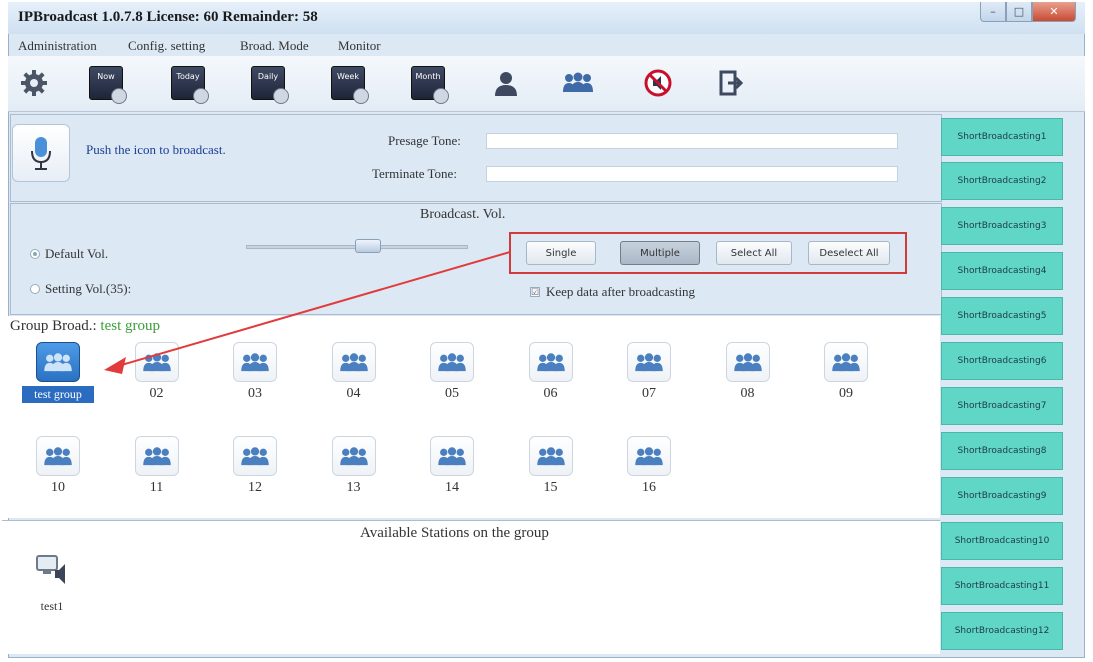  I want to click on group-item: 15, so click(551, 468).